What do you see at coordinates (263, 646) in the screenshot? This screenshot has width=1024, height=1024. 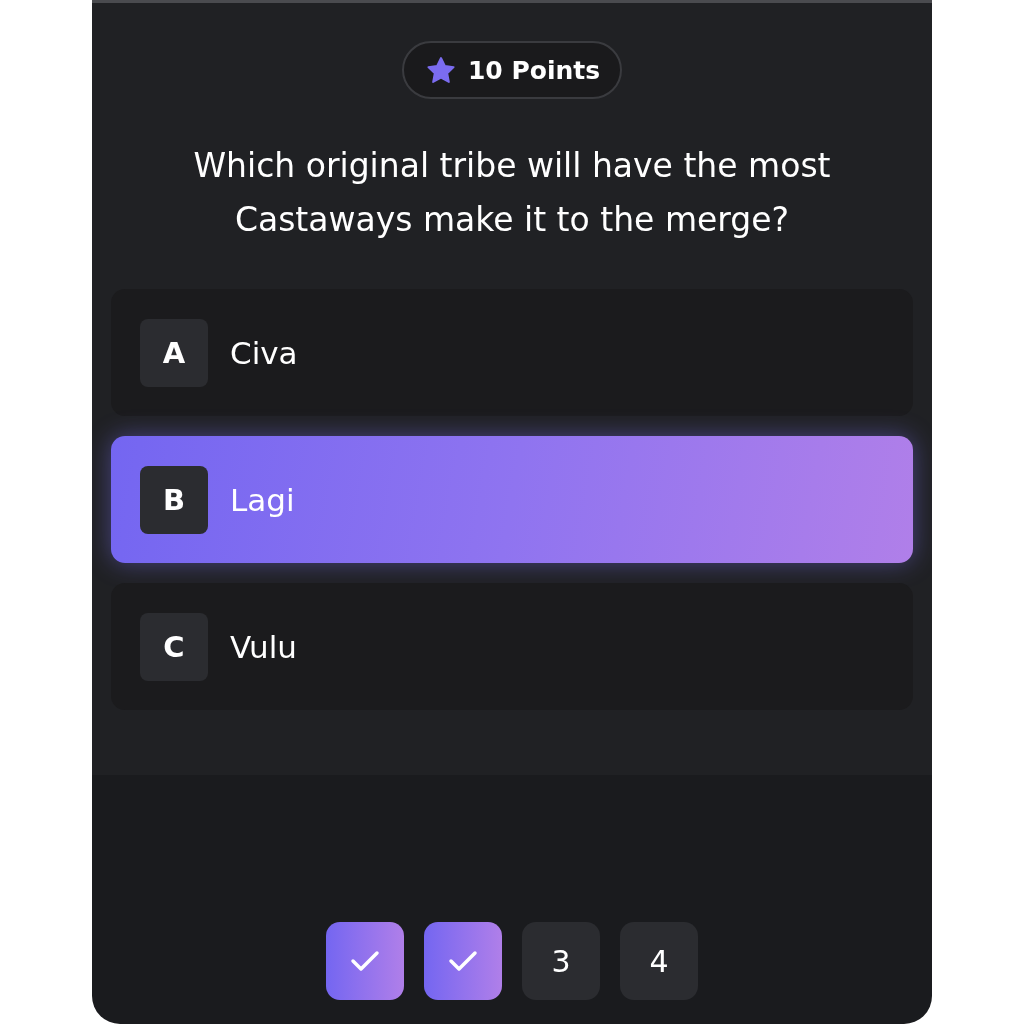 I see `option-label: Vulu` at bounding box center [263, 646].